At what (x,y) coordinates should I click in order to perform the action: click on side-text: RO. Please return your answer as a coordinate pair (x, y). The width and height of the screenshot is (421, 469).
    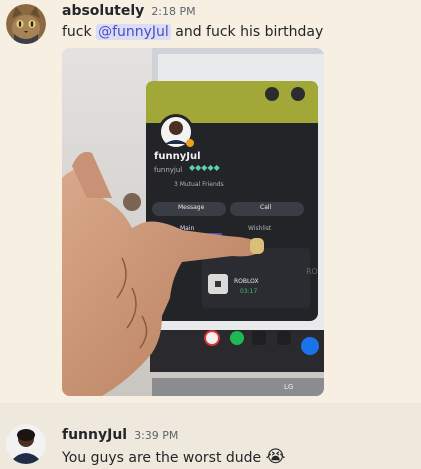
    Looking at the image, I should click on (312, 271).